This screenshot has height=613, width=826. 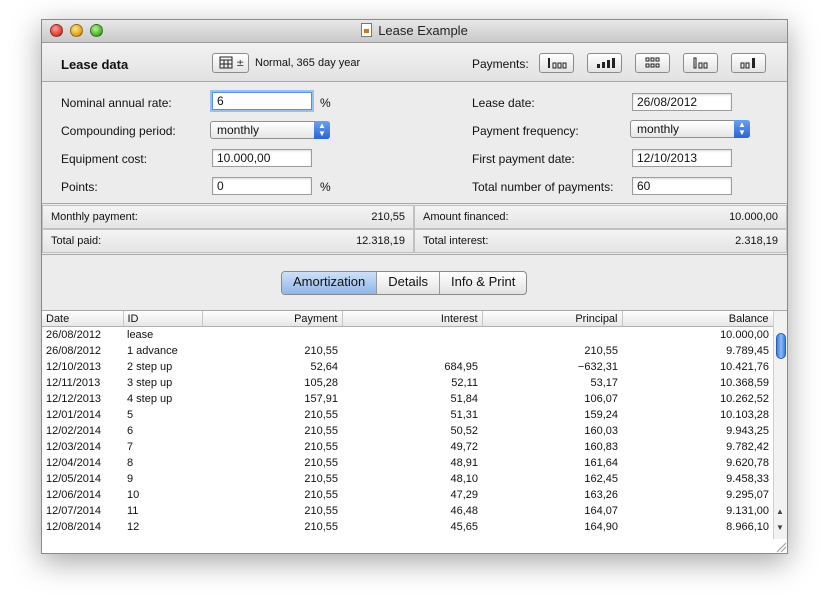 I want to click on tab-details: Details, so click(x=408, y=283).